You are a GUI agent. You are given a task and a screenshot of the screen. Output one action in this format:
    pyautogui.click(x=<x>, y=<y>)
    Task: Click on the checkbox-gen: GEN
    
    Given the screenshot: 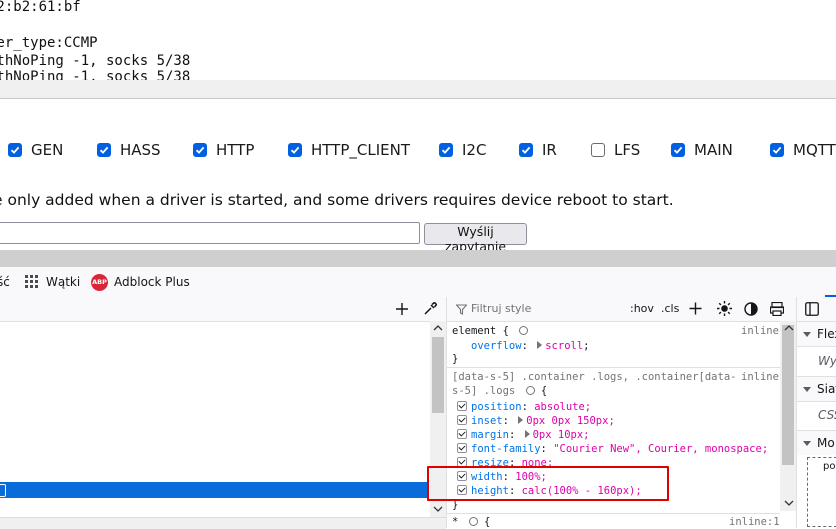 What is the action you would take?
    pyautogui.click(x=35, y=150)
    